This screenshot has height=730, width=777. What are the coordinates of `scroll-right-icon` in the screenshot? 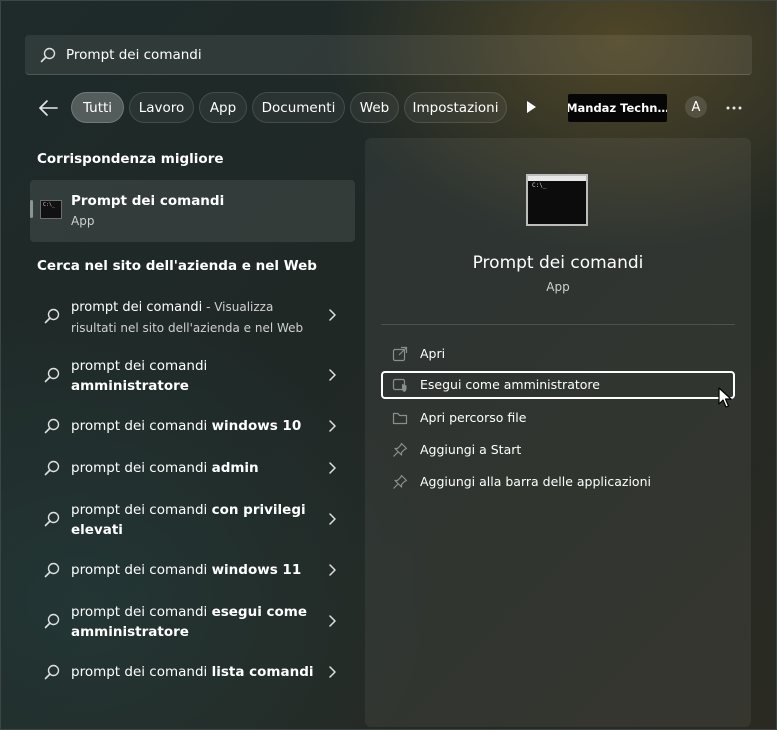 It's located at (531, 107).